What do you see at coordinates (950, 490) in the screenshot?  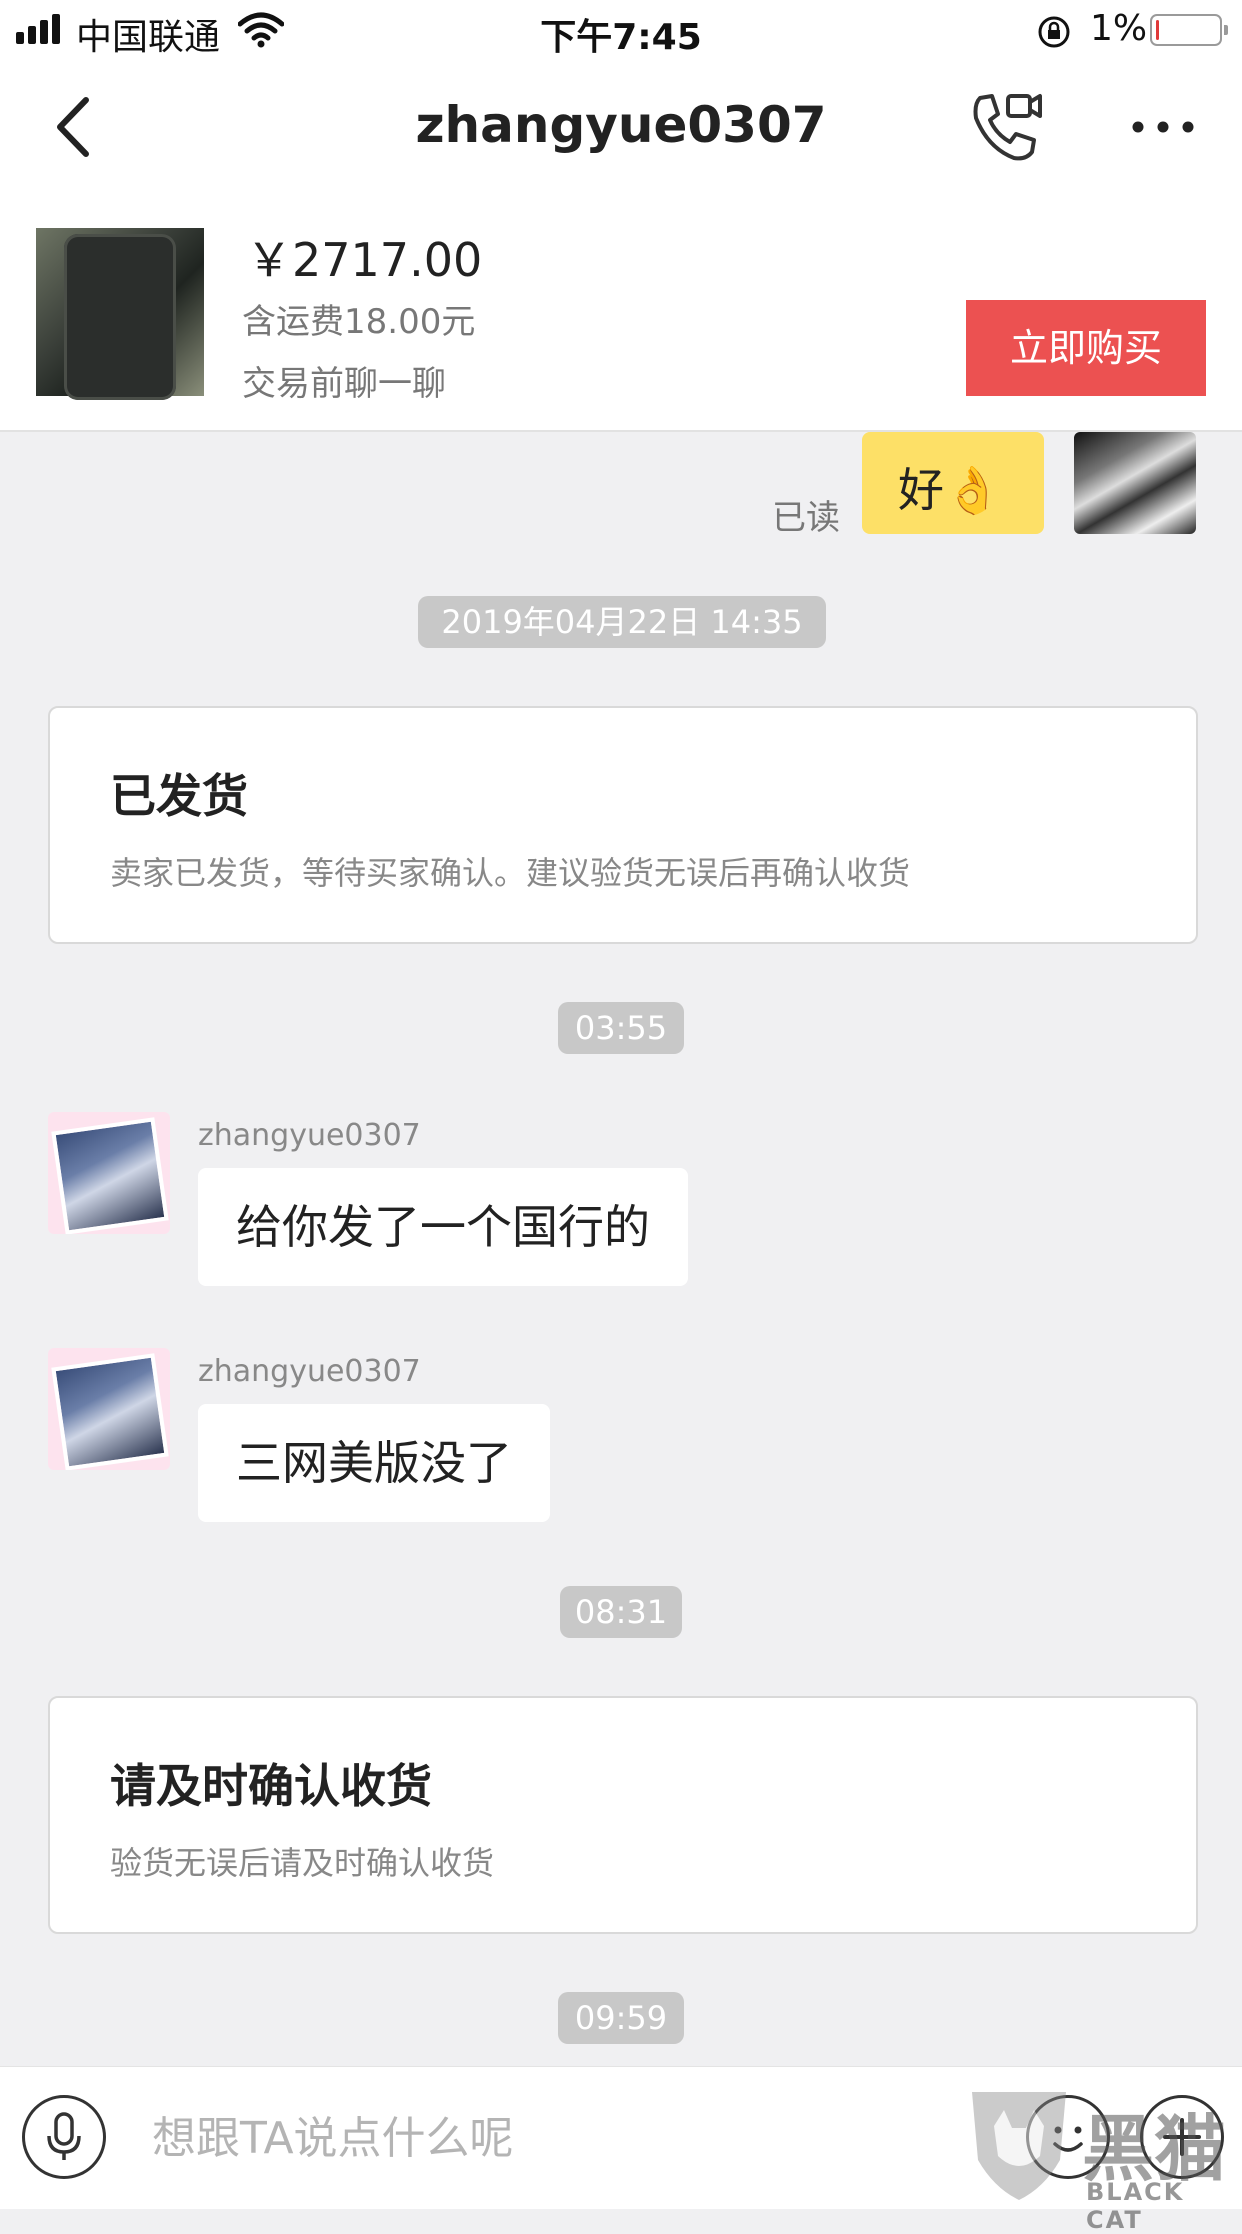 I see `my-message-text: 好👌` at bounding box center [950, 490].